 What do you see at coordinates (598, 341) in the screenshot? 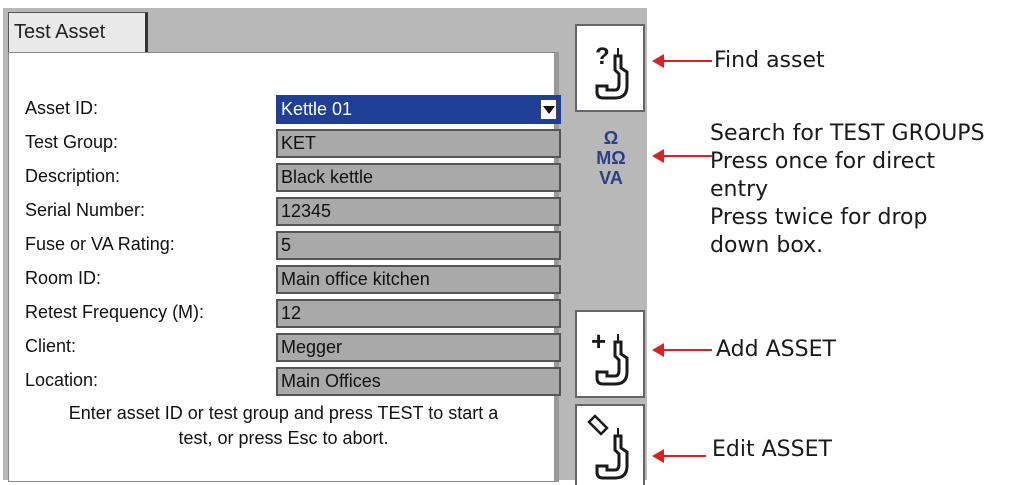
I see `plus-glyph: +` at bounding box center [598, 341].